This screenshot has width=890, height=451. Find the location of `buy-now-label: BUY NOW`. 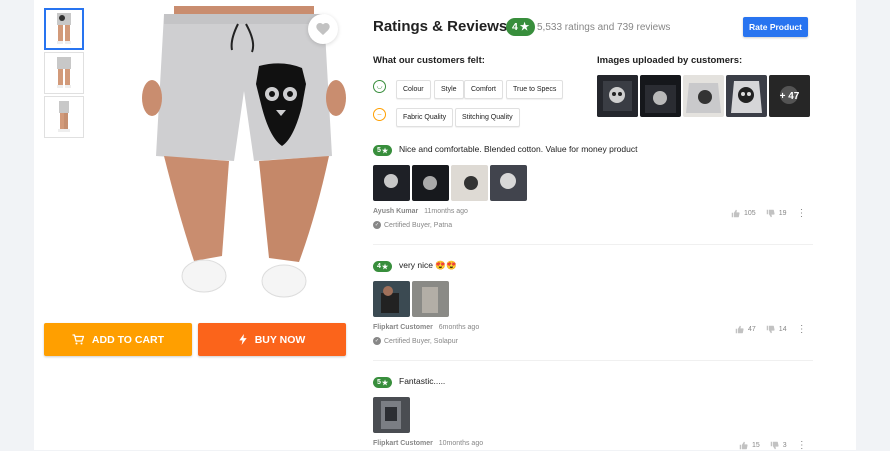

buy-now-label: BUY NOW is located at coordinates (280, 339).